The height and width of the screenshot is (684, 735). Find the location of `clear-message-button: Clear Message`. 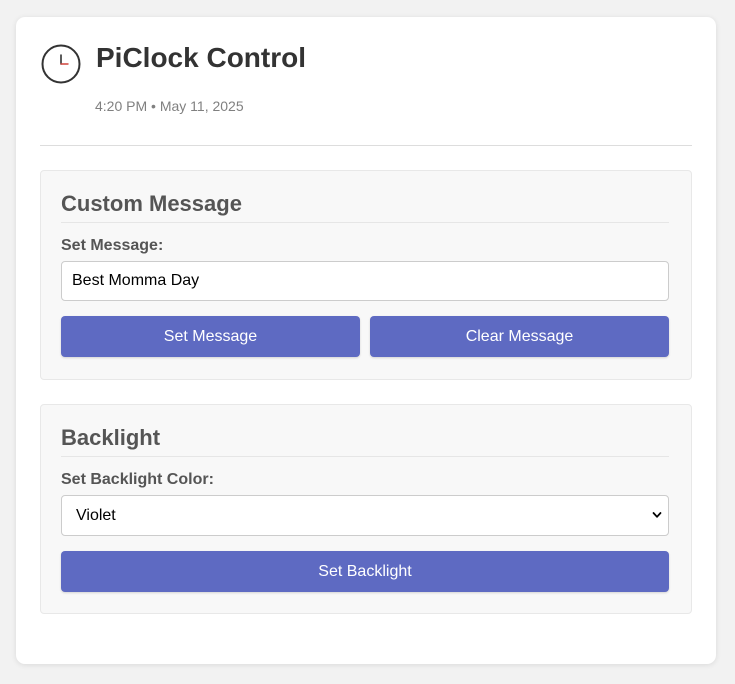

clear-message-button: Clear Message is located at coordinates (519, 336).